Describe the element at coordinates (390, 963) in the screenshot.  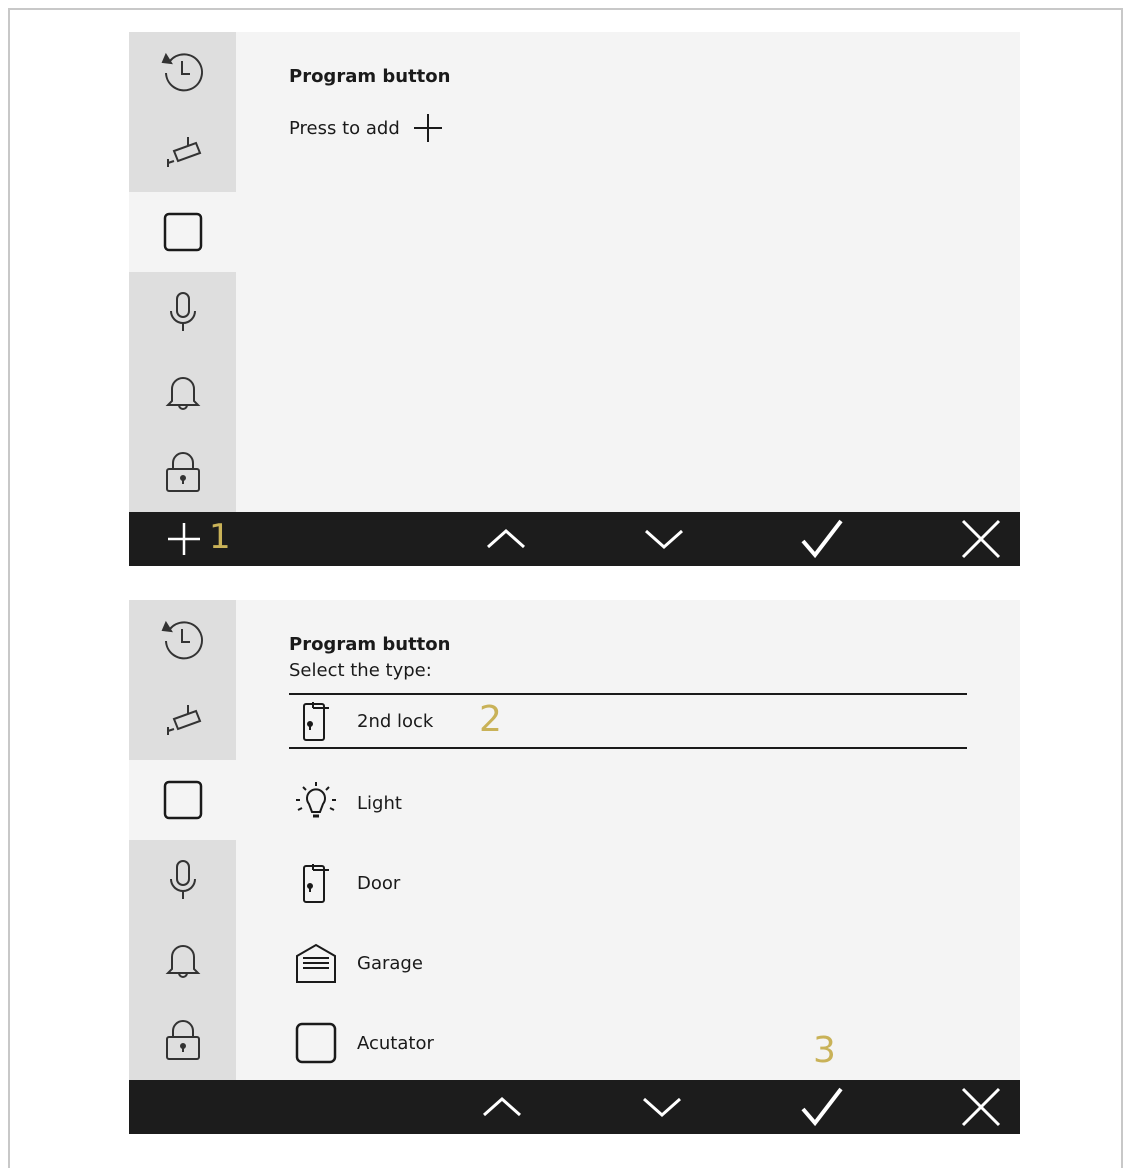
I see `list-item-label: Garage` at that location.